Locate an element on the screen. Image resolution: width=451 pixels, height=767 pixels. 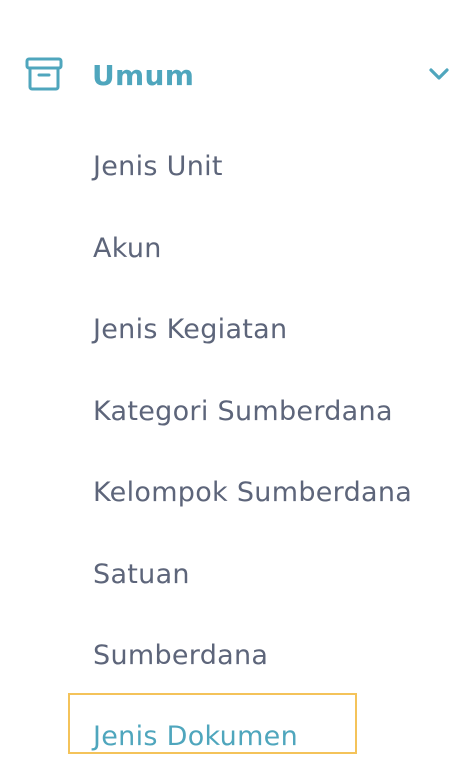
submenu-item-jenis-dokumen: Jenis Dokumen is located at coordinates (195, 736).